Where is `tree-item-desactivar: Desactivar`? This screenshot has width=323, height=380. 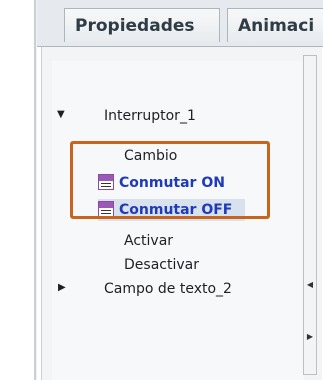
tree-item-desactivar: Desactivar is located at coordinates (161, 265).